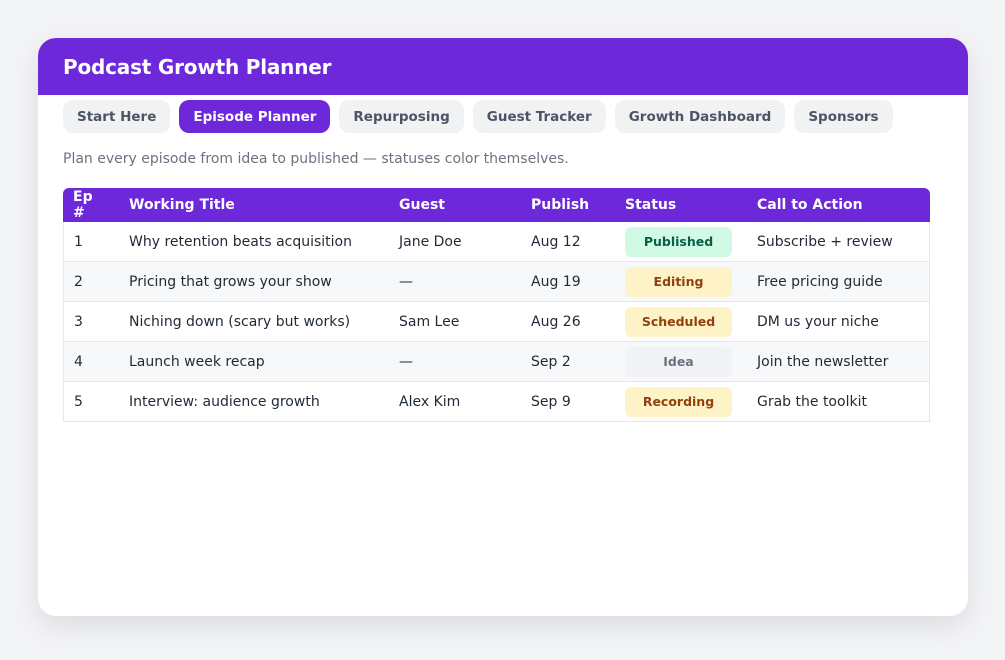  Describe the element at coordinates (568, 282) in the screenshot. I see `cell-publish: Aug 19` at that location.